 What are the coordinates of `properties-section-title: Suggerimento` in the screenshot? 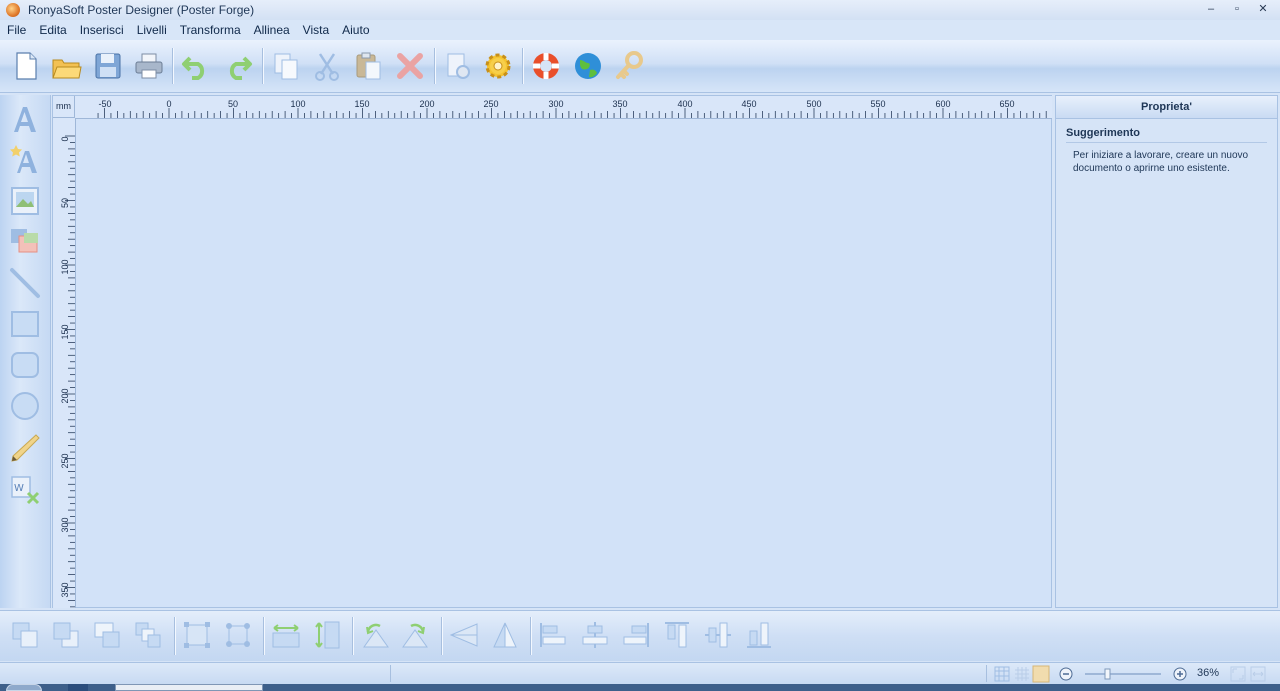 It's located at (1166, 135).